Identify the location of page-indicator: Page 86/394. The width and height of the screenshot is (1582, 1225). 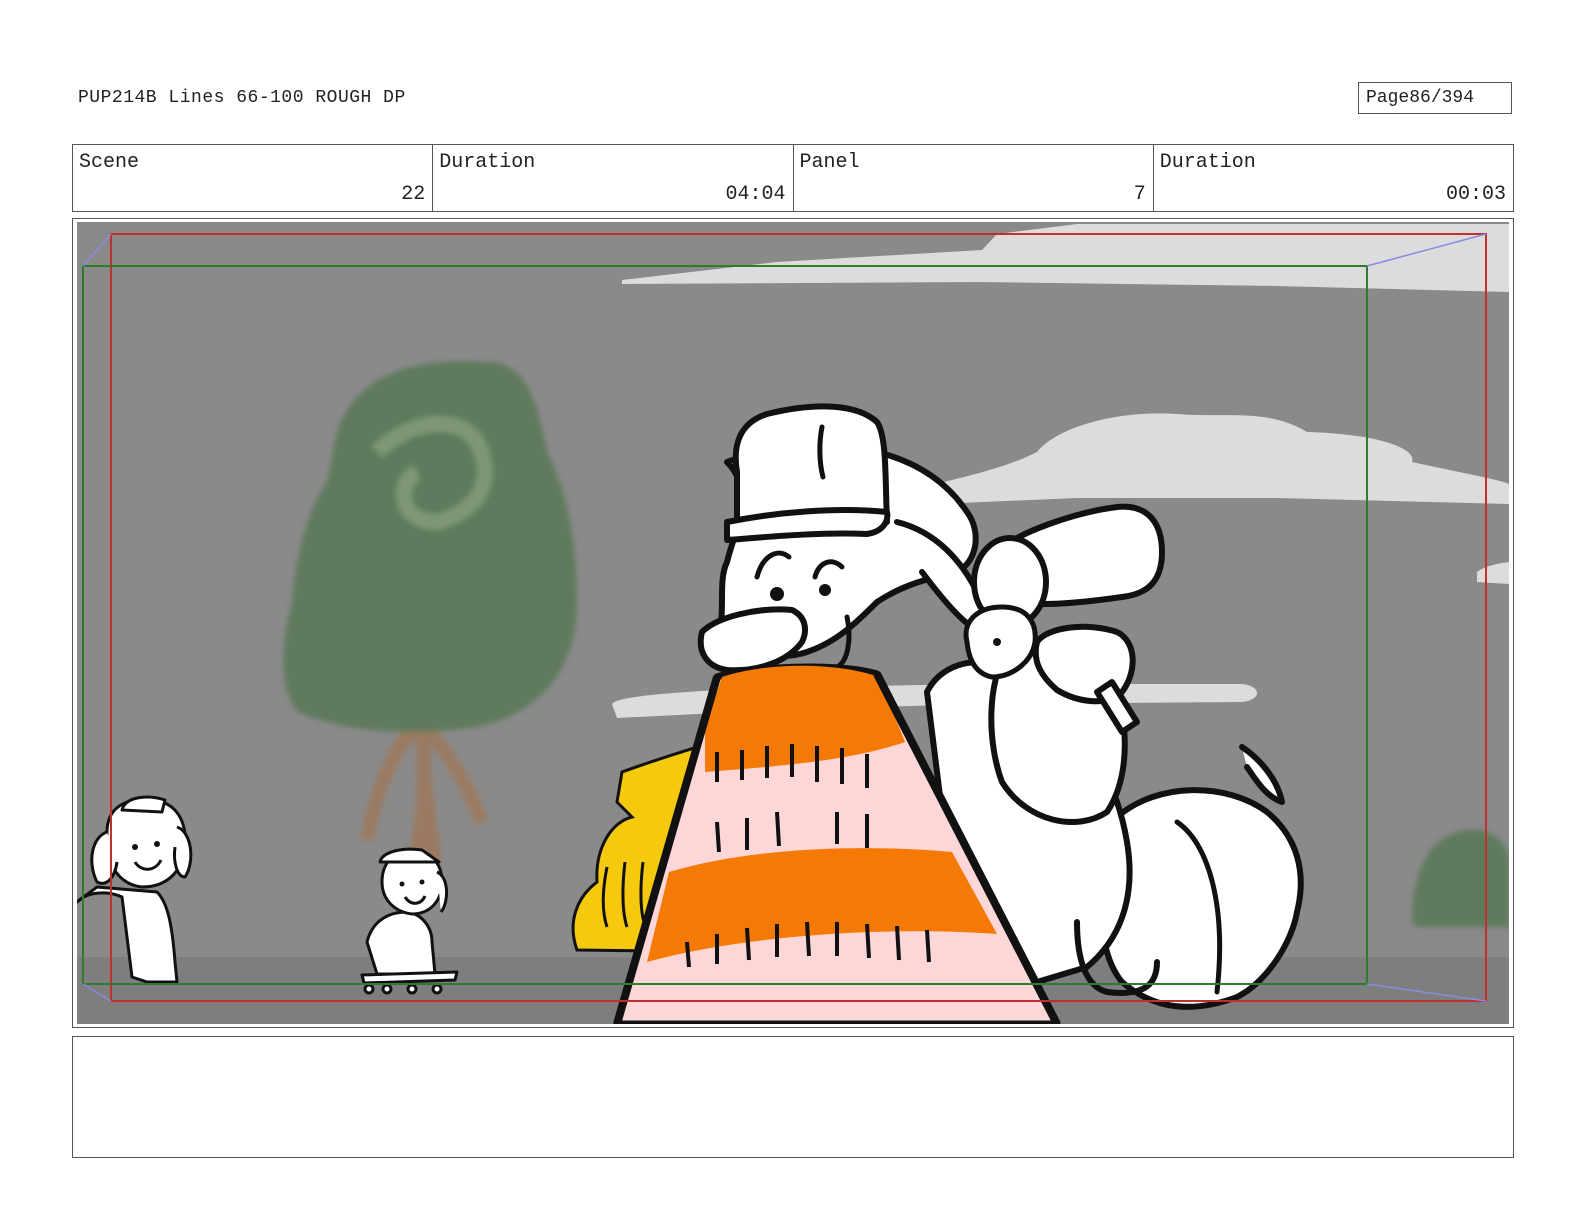
(1435, 98).